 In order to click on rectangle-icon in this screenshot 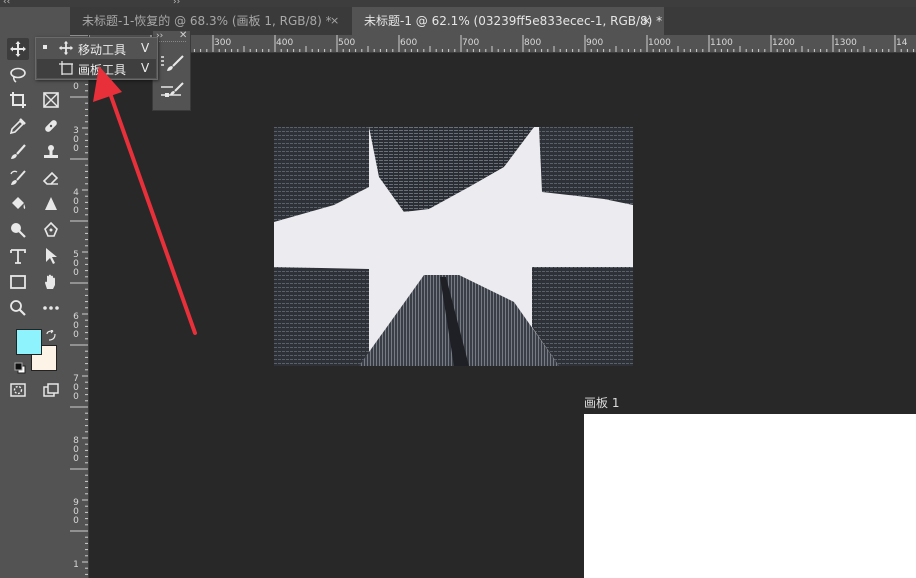, I will do `click(18, 282)`.